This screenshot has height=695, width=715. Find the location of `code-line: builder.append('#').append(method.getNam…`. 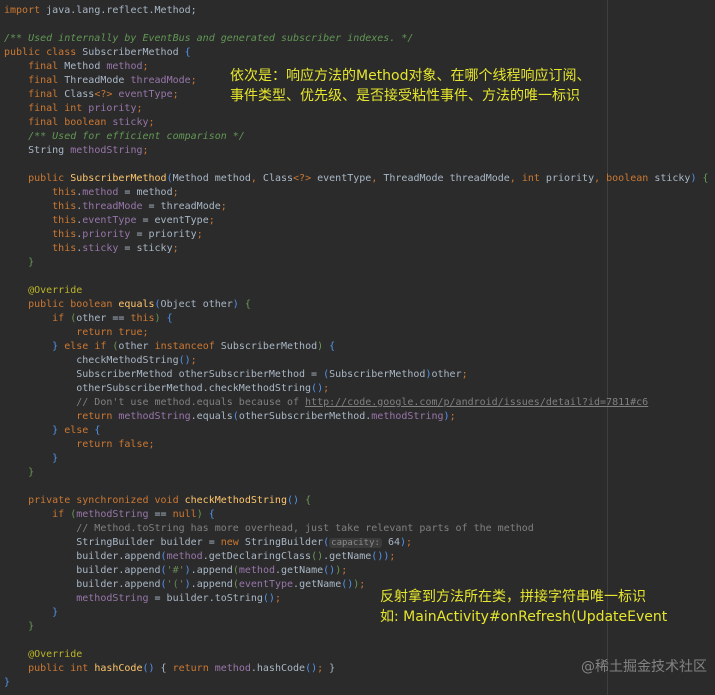

code-line: builder.append('#').append(method.getNam… is located at coordinates (356, 571).